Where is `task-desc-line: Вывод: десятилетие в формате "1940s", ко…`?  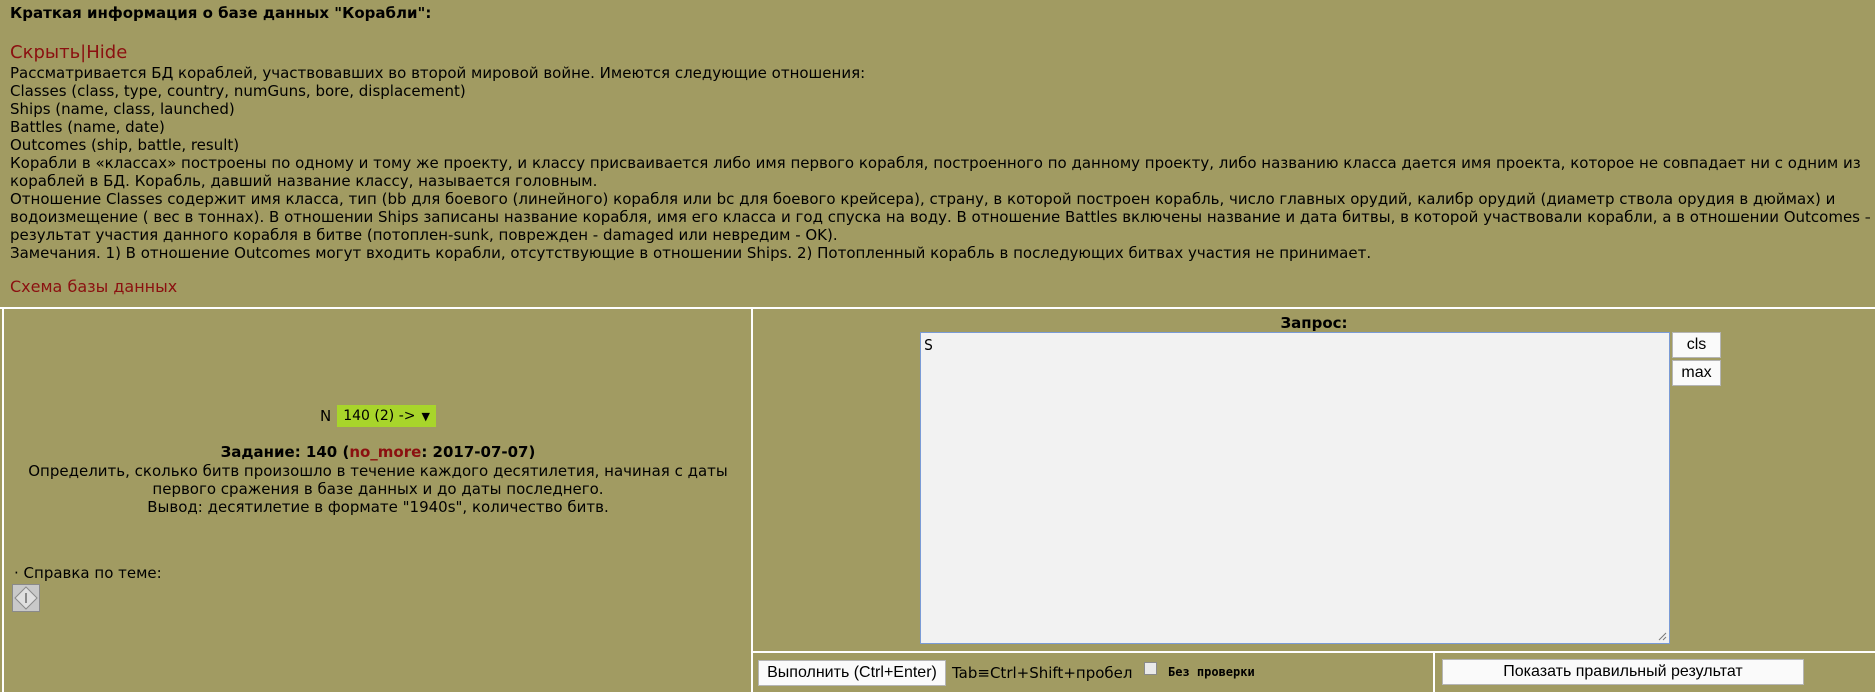
task-desc-line: Вывод: десятилетие в формате "1940s", ко… is located at coordinates (378, 507).